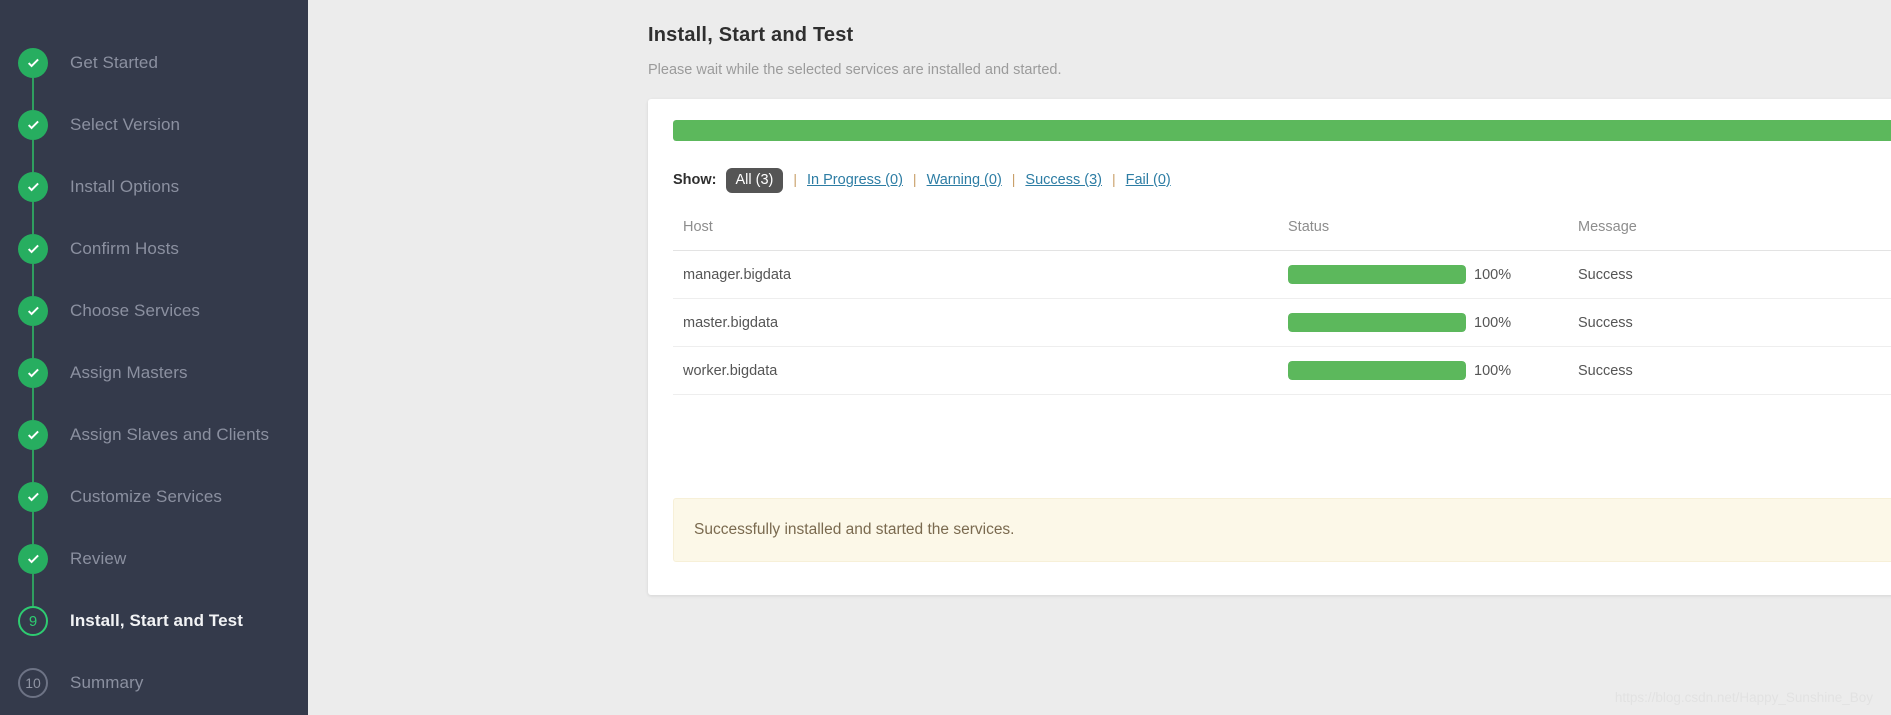 The image size is (1891, 715). I want to click on cell-host: manager.bigdata, so click(975, 274).